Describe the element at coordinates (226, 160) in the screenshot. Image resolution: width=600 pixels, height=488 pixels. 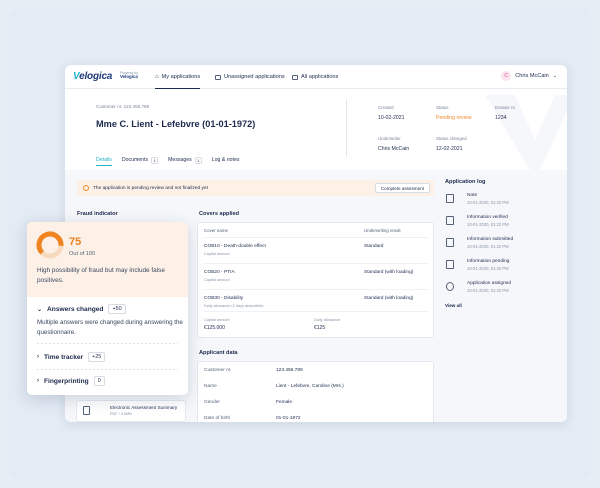
I see `tab-log-notes: Log & notes` at that location.